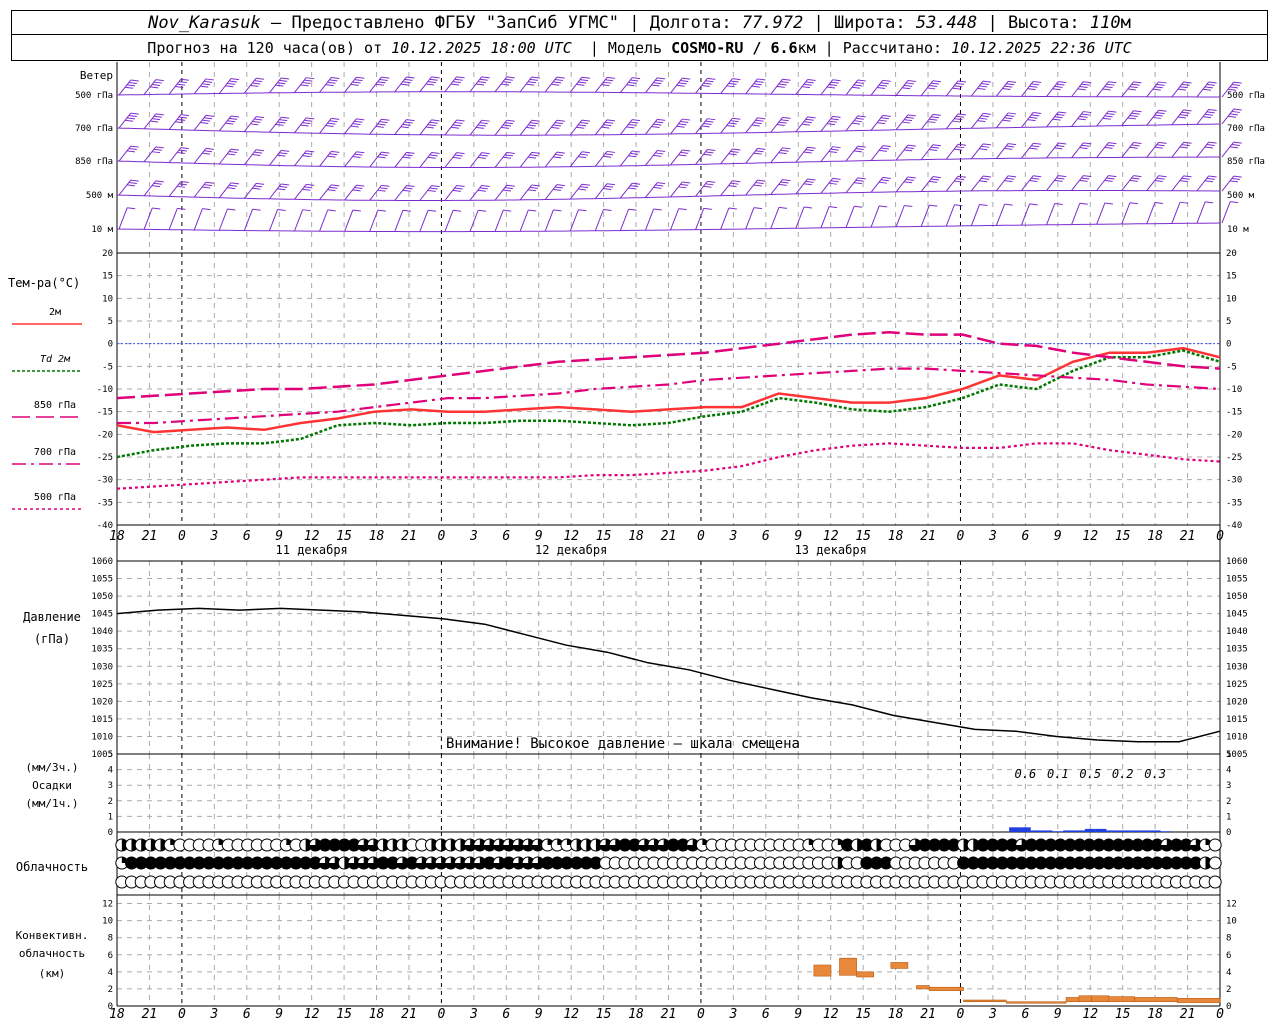 The width and height of the screenshot is (1280, 1024). What do you see at coordinates (798, 536) in the screenshot?
I see `temp-xtick: 9` at bounding box center [798, 536].